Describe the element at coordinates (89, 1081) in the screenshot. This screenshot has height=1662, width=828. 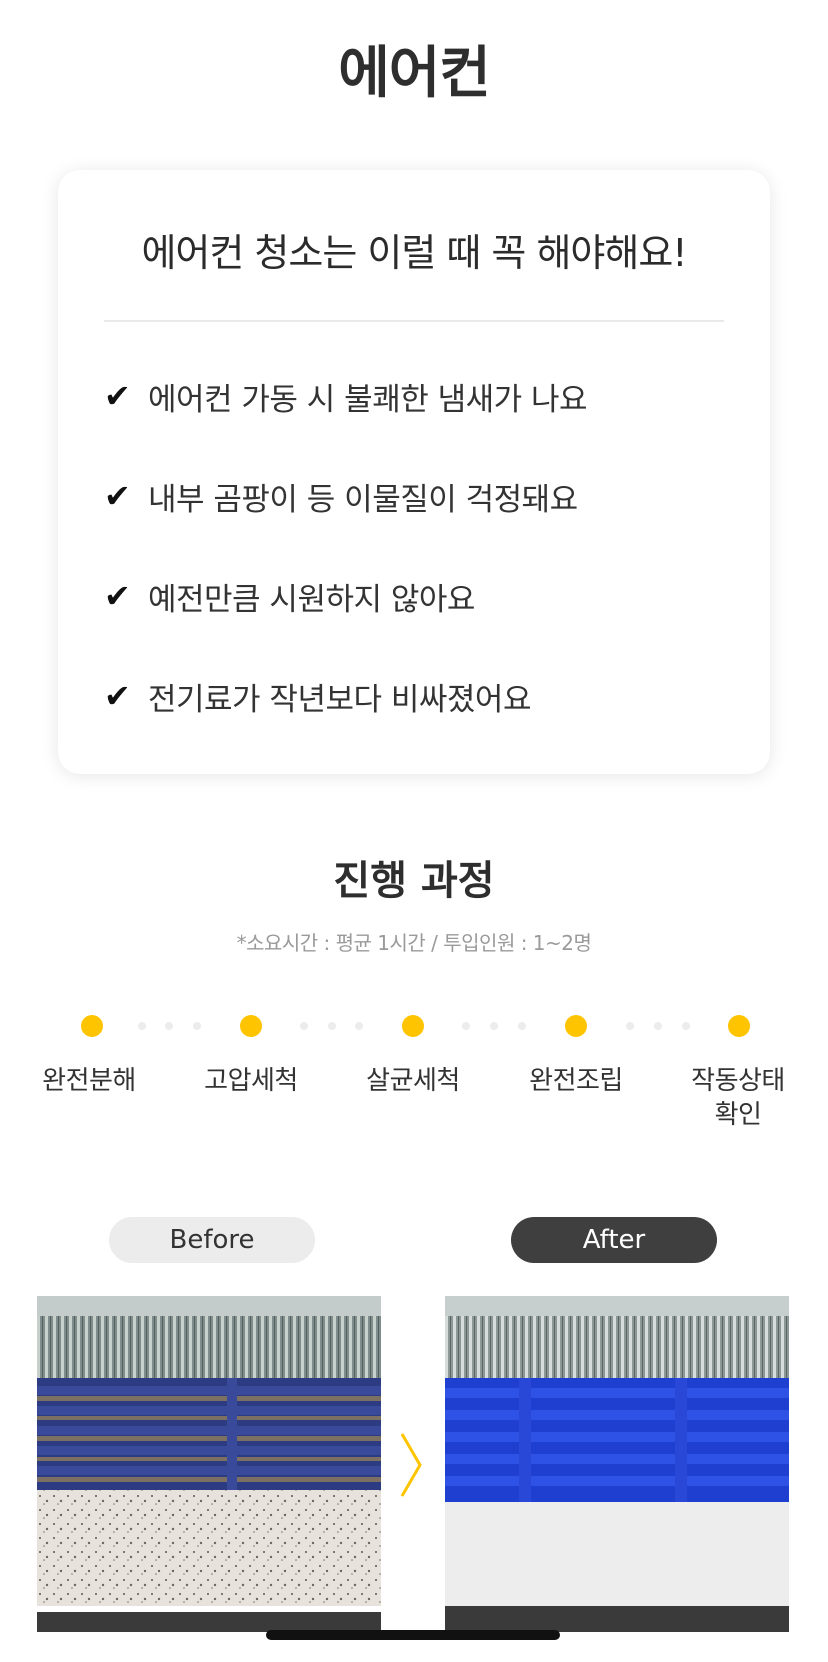
I see `step-label: 완전분해` at that location.